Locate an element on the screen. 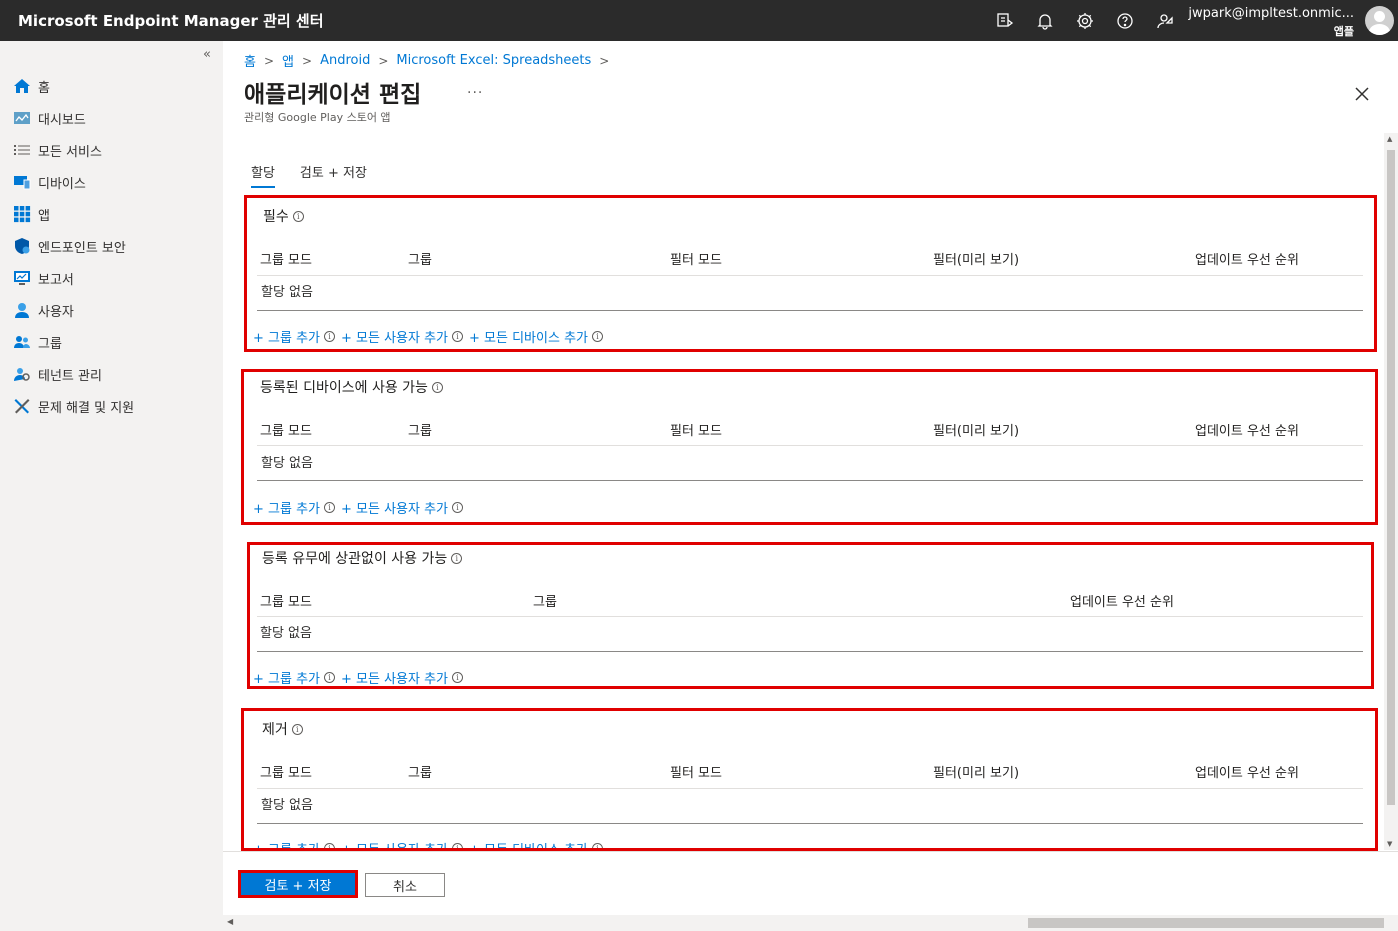 The image size is (1398, 931). scroll-down-icon: ▼ is located at coordinates (1389, 844).